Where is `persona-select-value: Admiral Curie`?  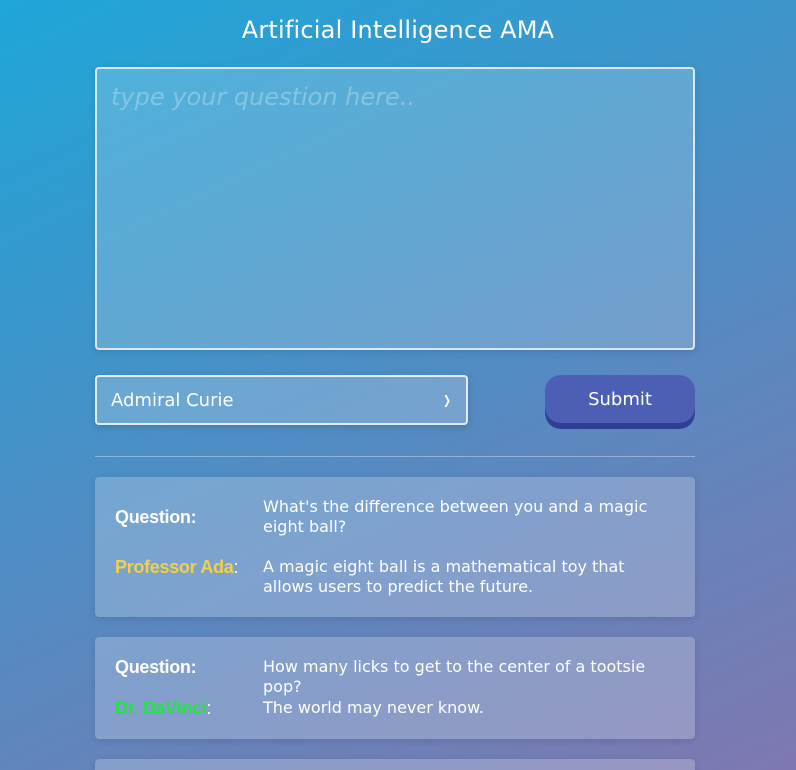 persona-select-value: Admiral Curie is located at coordinates (172, 400).